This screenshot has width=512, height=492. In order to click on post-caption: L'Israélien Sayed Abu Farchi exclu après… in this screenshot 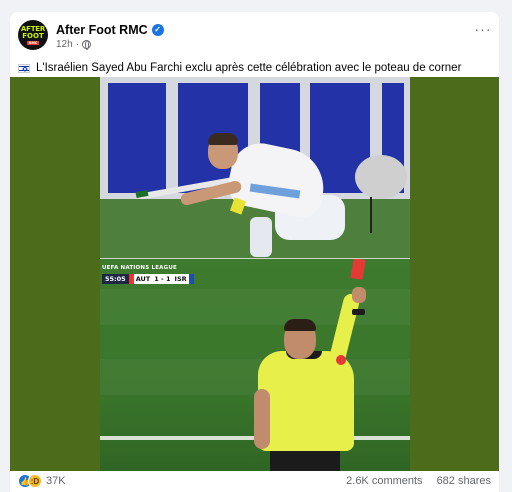, I will do `click(239, 68)`.